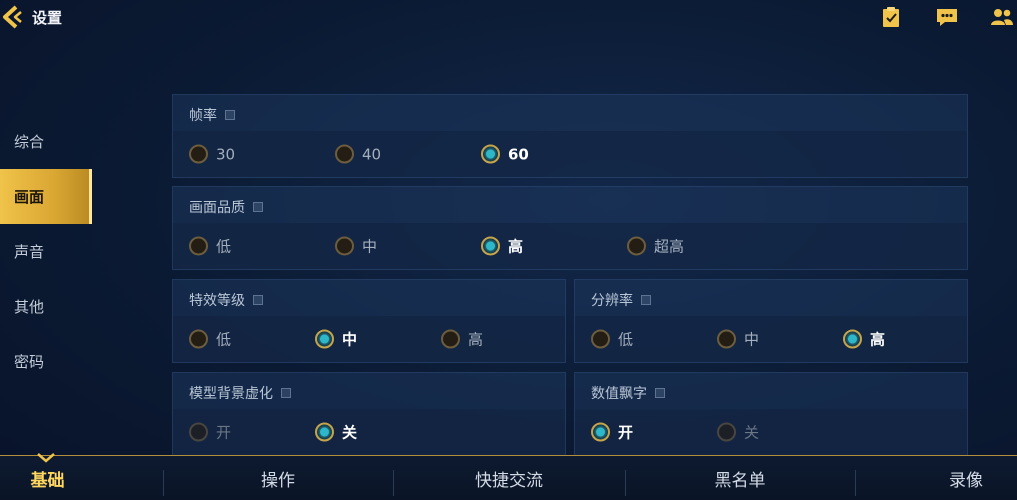  I want to click on effects-option-medium: 中, so click(336, 339).